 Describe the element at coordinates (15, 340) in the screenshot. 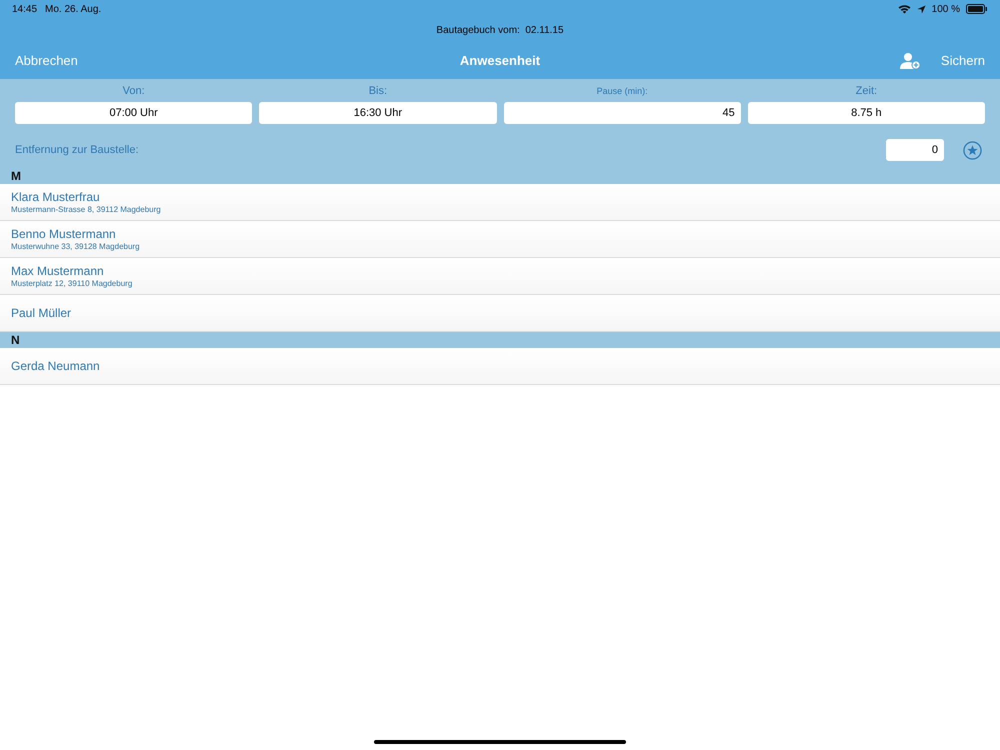

I see `section-letter: N` at that location.